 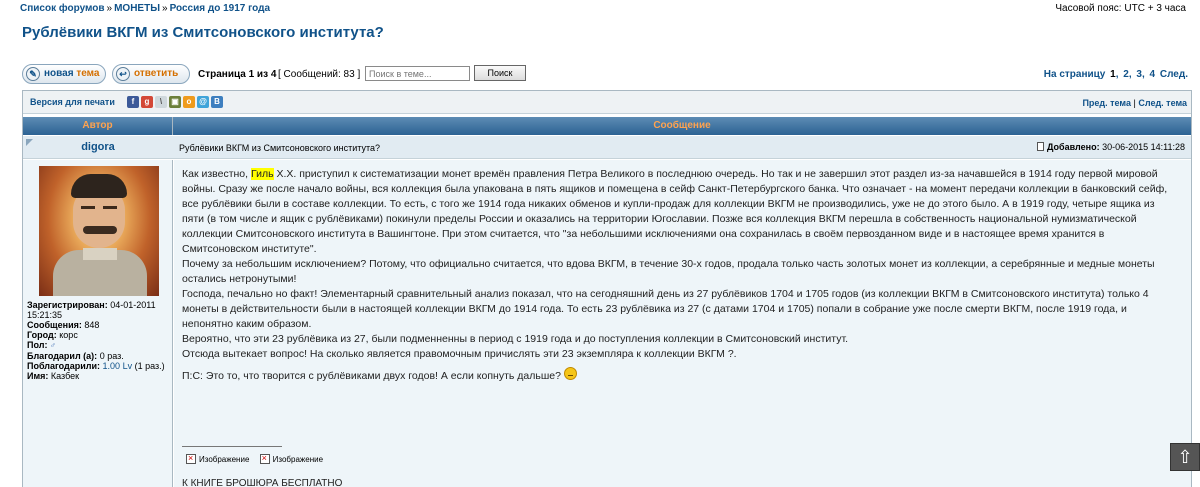 I want to click on breadcrumb-coins: МОНЕТЫ, so click(x=137, y=8).